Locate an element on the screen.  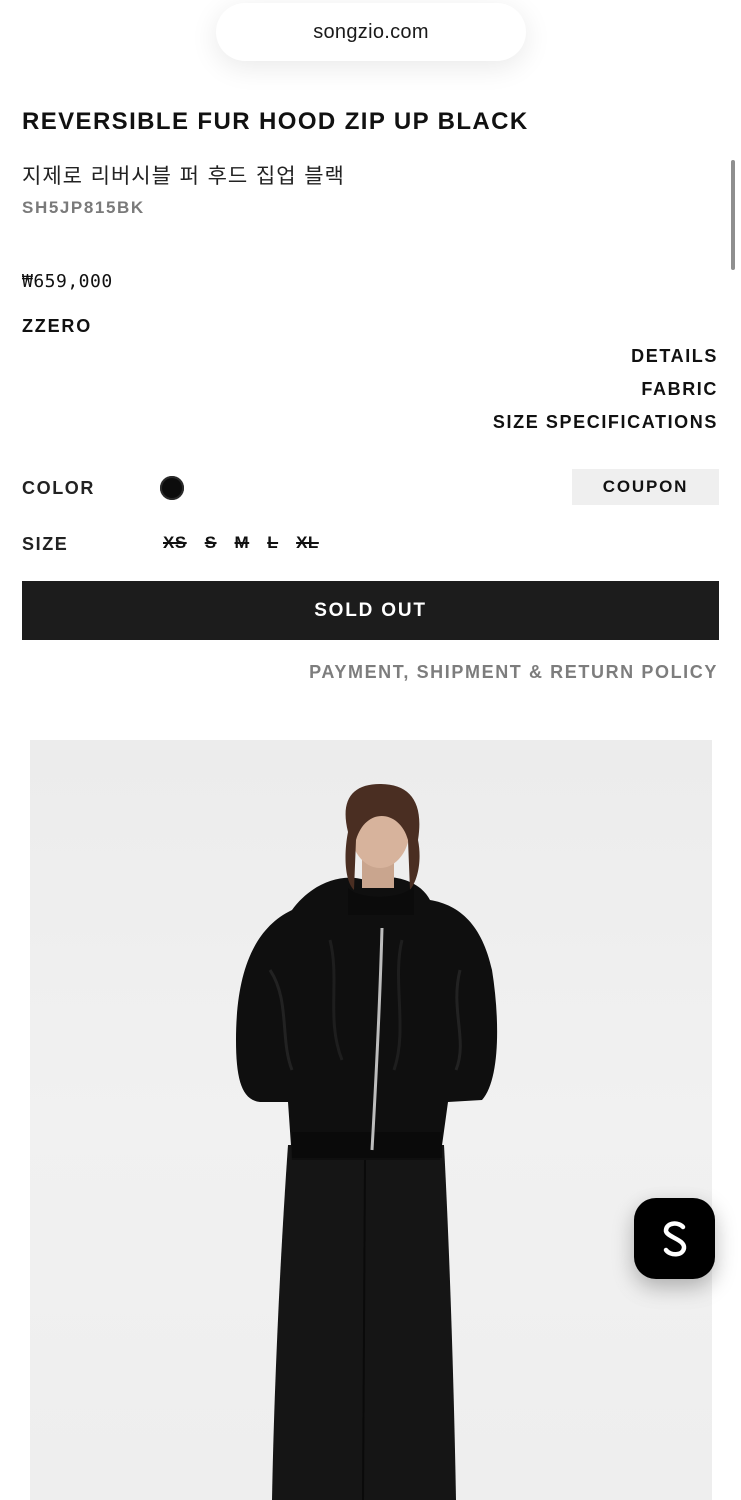
color-swatch-black is located at coordinates (172, 488).